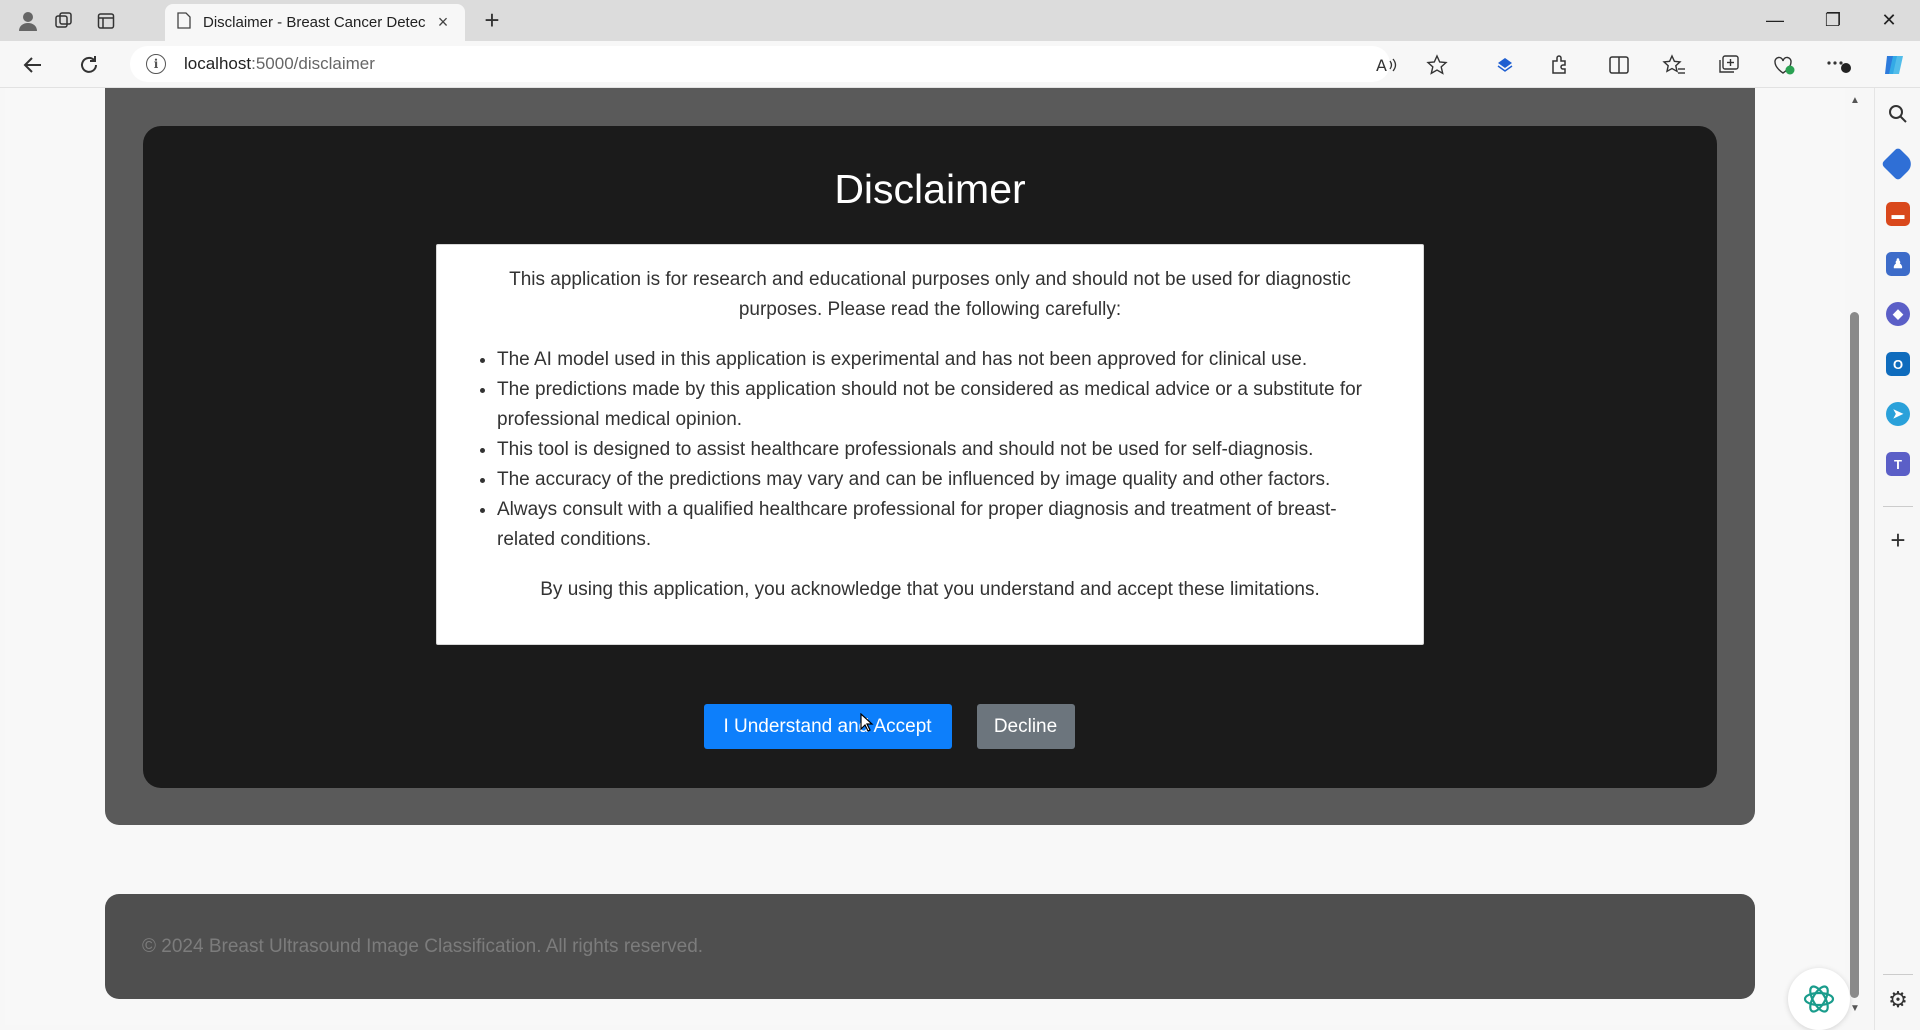 The width and height of the screenshot is (1920, 1030). What do you see at coordinates (184, 22) in the screenshot?
I see `page-icon` at bounding box center [184, 22].